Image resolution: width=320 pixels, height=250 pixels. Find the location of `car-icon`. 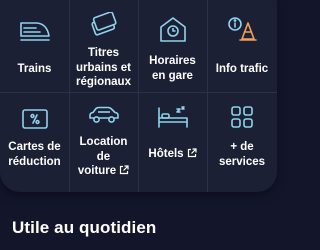

car-icon is located at coordinates (104, 115).